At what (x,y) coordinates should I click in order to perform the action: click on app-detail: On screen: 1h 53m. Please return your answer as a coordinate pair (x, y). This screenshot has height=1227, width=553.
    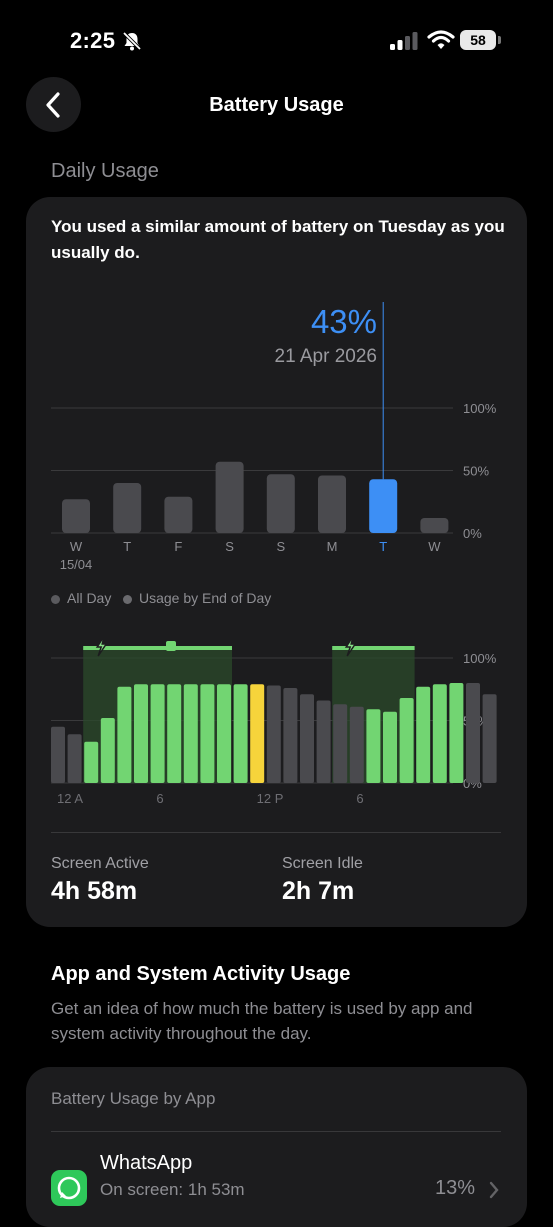
    Looking at the image, I should click on (172, 1189).